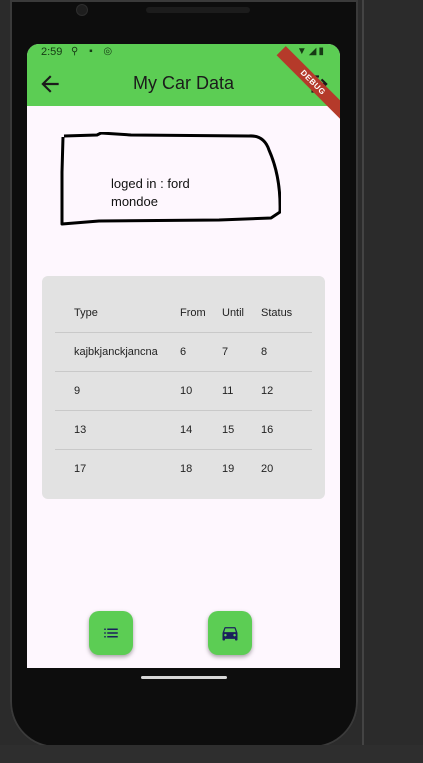 The width and height of the screenshot is (423, 763). I want to click on table-row: kajbkjanckjancna 6 7 8, so click(183, 352).